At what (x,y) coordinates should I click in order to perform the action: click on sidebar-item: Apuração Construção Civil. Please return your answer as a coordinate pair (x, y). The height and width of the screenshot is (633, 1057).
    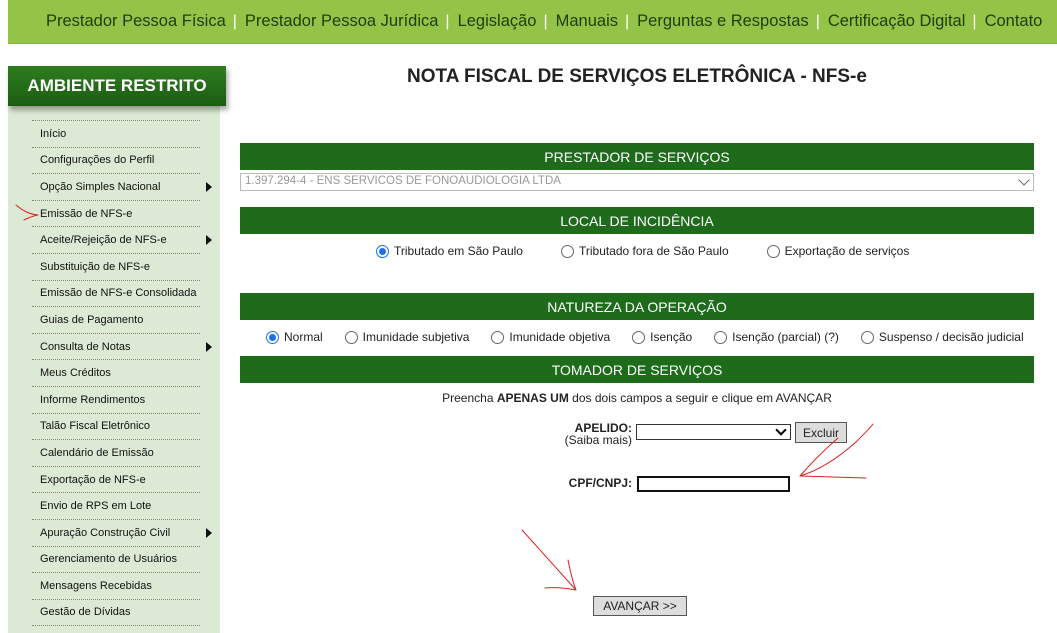
    Looking at the image, I should click on (122, 532).